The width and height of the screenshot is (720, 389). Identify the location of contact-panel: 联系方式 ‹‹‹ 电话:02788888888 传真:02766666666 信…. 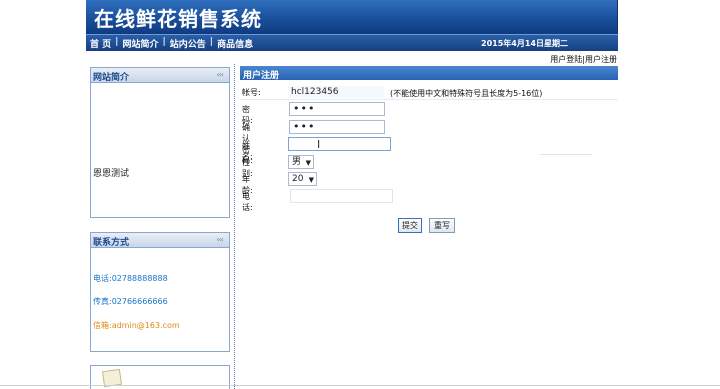
(160, 292).